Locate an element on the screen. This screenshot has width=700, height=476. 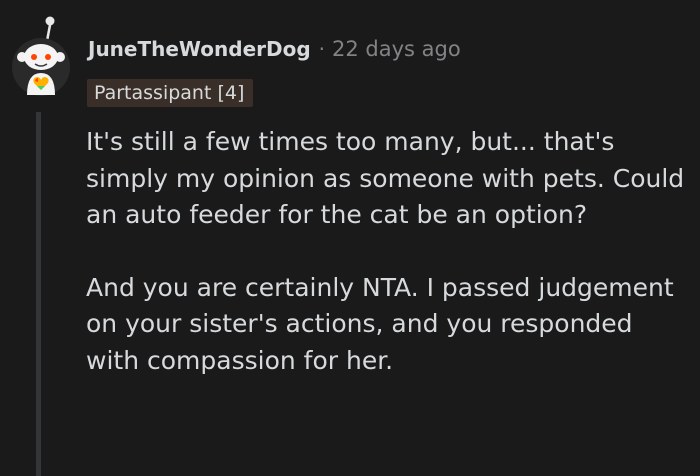
user-flair: Partassipant [4] is located at coordinates (170, 93).